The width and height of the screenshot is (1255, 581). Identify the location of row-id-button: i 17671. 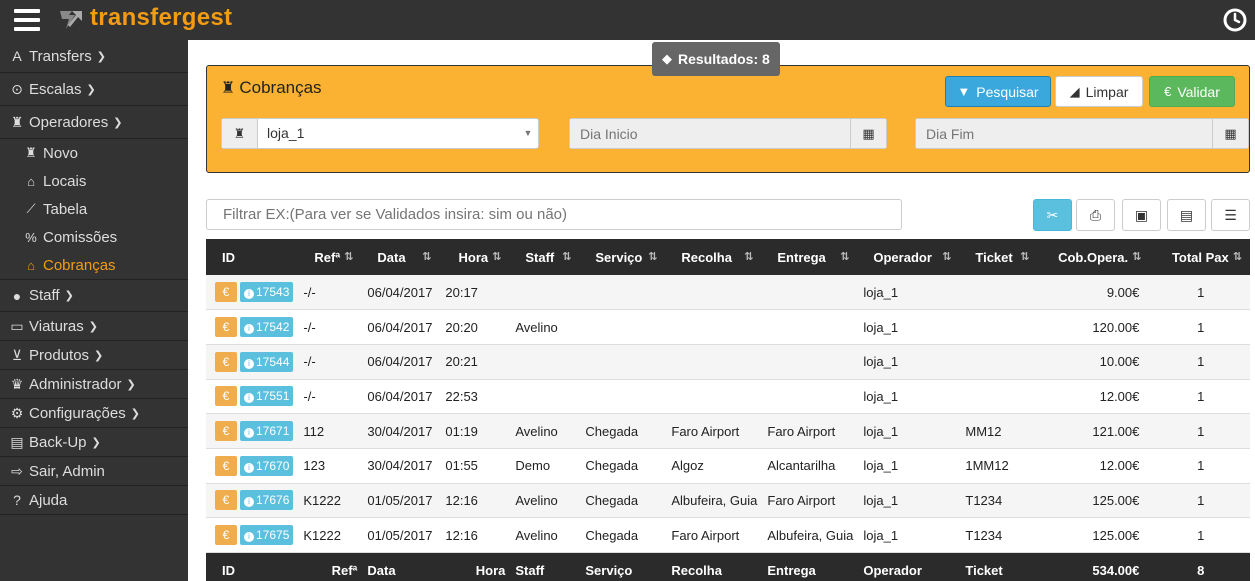
(267, 431).